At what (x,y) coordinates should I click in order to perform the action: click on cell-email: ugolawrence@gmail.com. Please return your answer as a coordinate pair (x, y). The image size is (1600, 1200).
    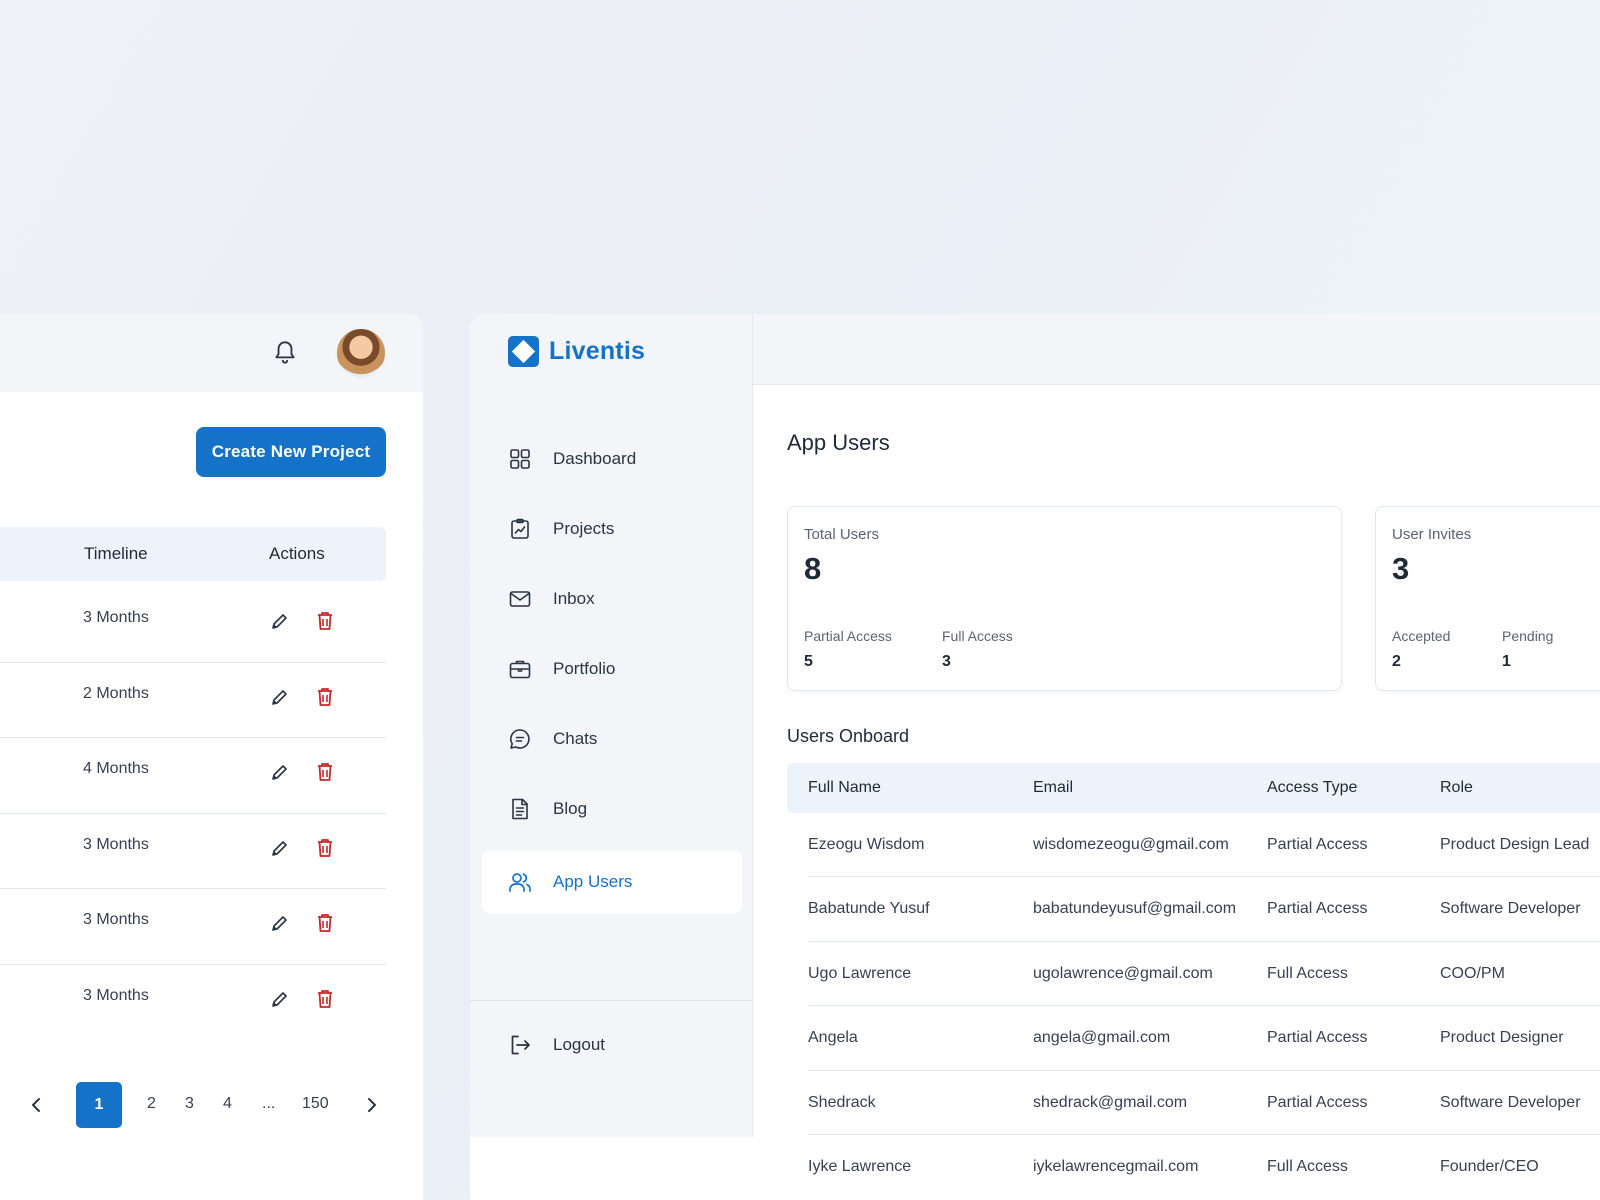
    Looking at the image, I should click on (1123, 973).